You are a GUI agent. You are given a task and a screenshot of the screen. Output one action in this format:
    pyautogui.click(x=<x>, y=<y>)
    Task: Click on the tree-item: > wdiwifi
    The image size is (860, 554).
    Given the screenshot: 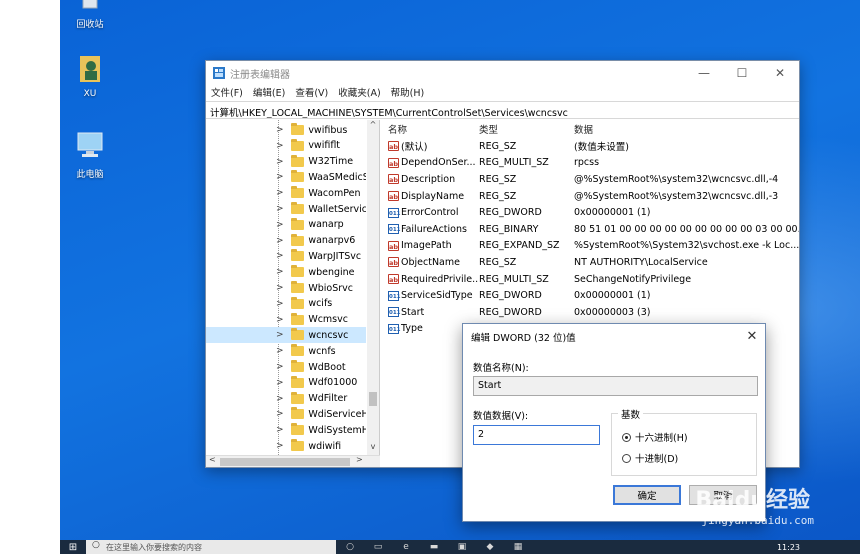 What is the action you would take?
    pyautogui.click(x=286, y=446)
    